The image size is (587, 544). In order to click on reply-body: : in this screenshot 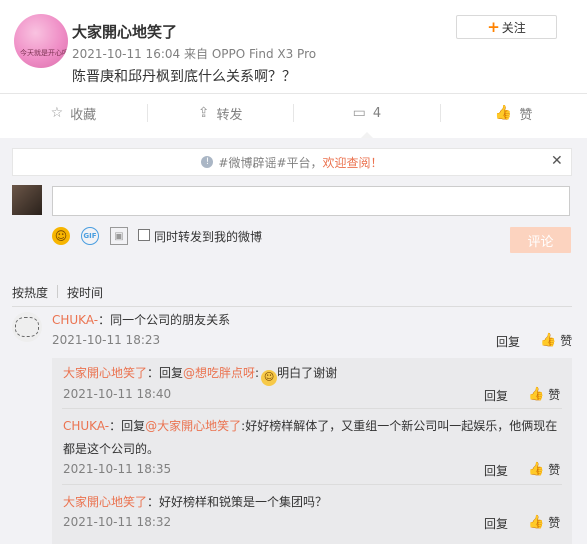, I will do `click(257, 373)`.